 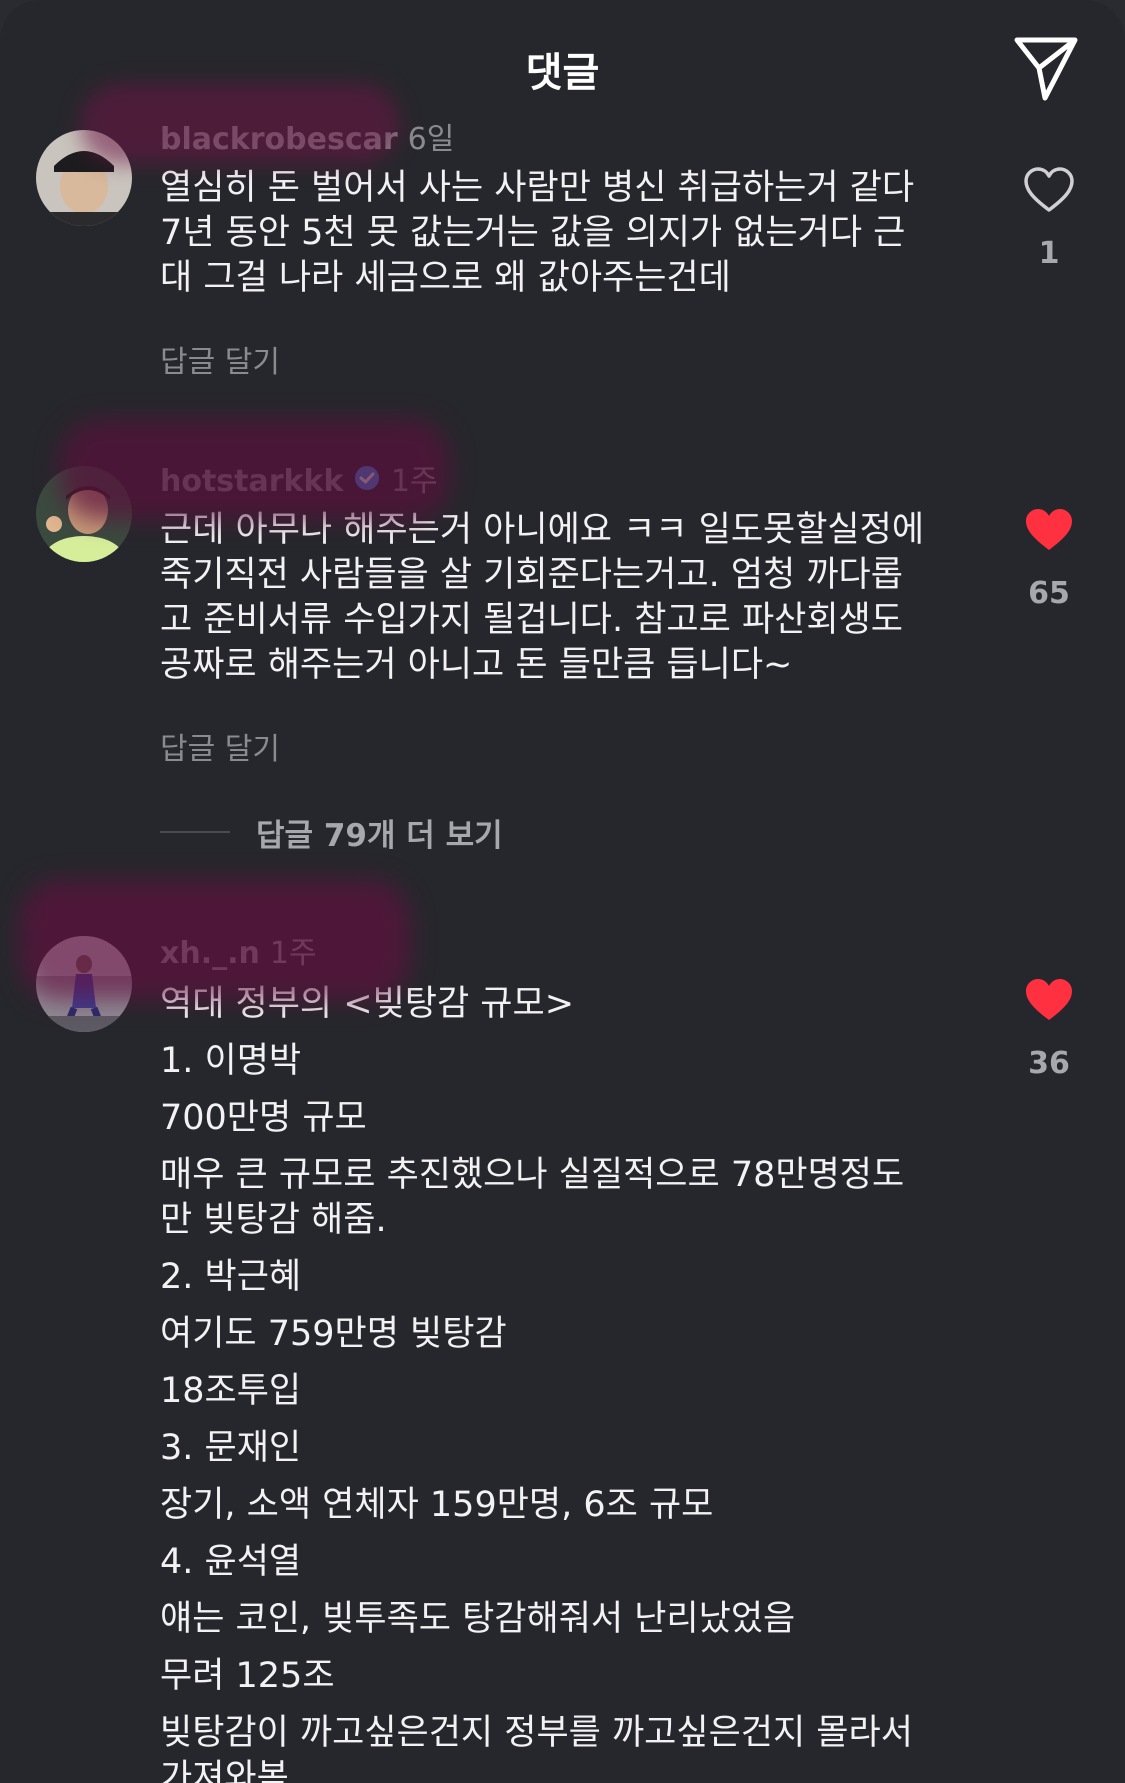 I want to click on comment-line: 18조투입, so click(x=231, y=1391).